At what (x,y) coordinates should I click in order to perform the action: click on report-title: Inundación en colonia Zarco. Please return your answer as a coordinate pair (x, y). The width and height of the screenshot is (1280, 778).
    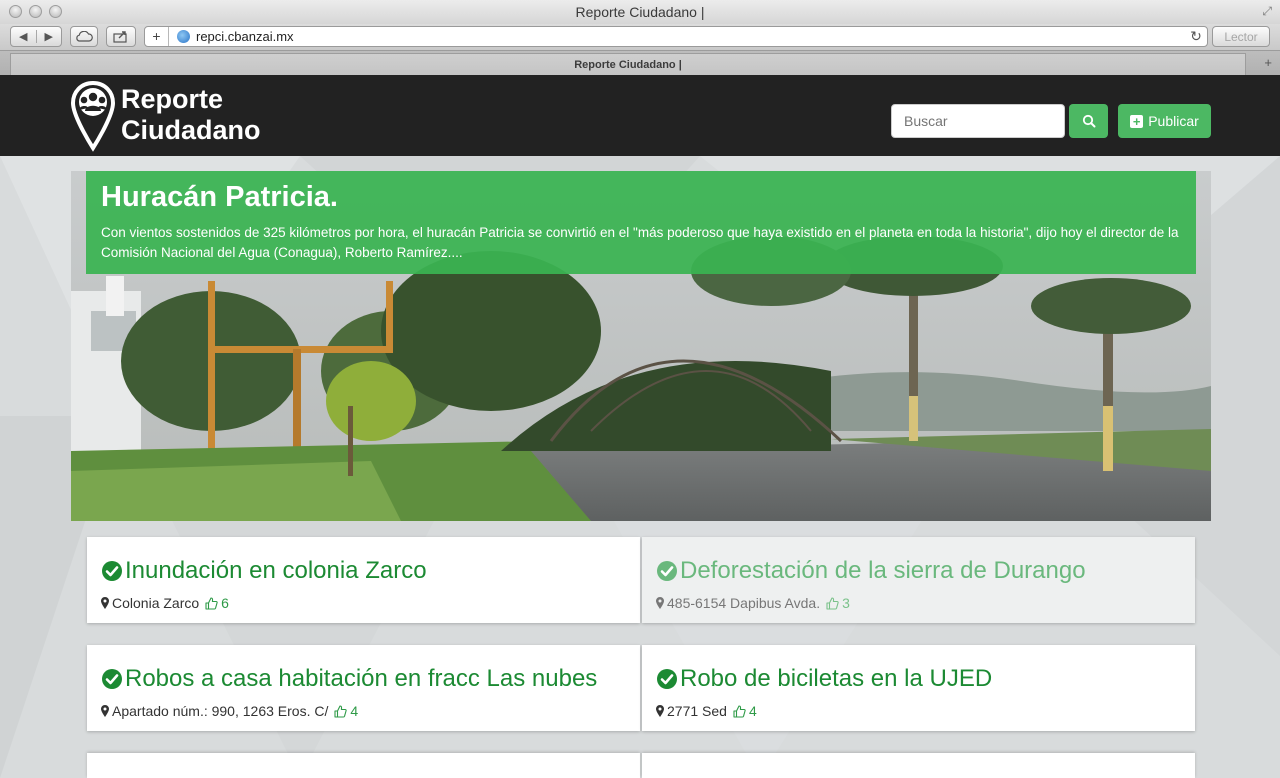
    Looking at the image, I should click on (363, 571).